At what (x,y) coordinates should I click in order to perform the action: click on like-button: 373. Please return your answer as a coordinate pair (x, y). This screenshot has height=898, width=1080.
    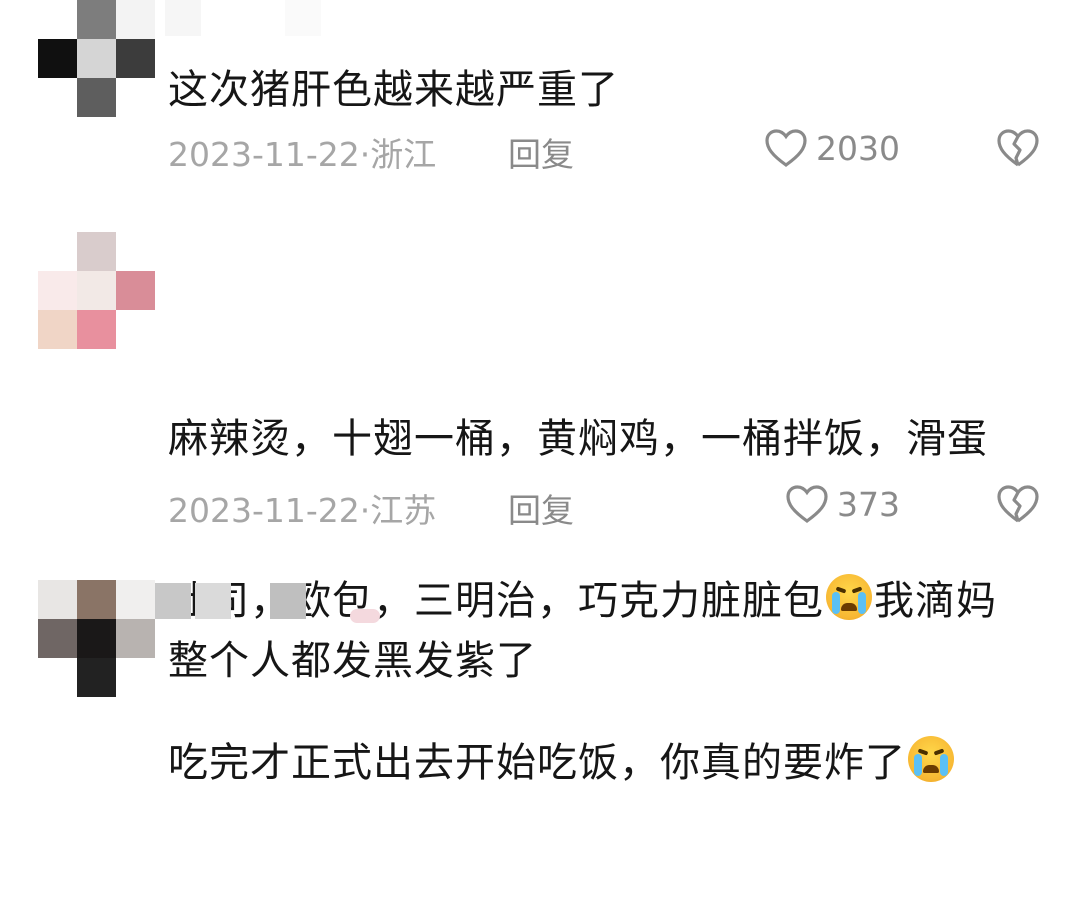
    Looking at the image, I should click on (842, 504).